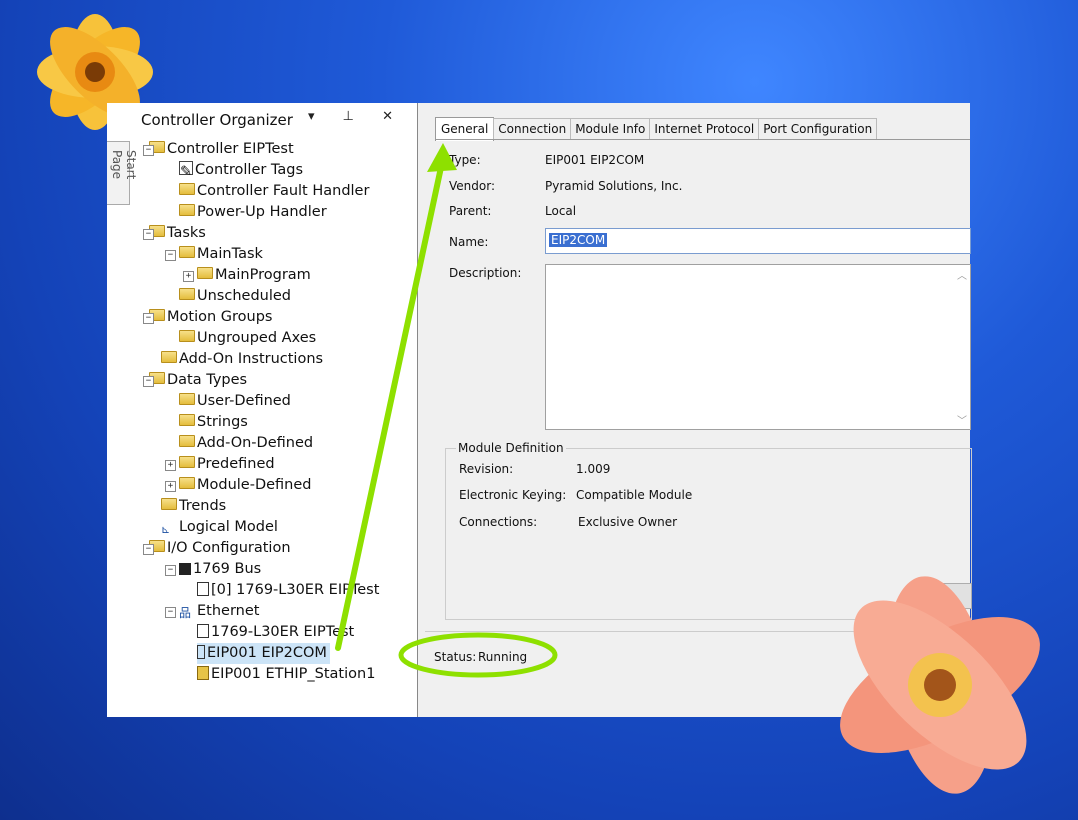  What do you see at coordinates (940, 685) in the screenshot?
I see `flower-decoration-bottom-right` at bounding box center [940, 685].